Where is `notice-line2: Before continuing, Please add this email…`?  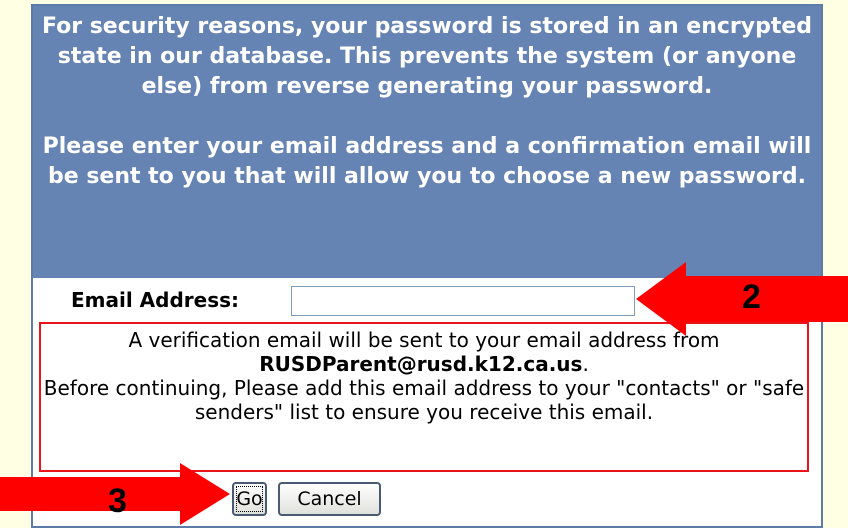 notice-line2: Before continuing, Please add this email… is located at coordinates (424, 400).